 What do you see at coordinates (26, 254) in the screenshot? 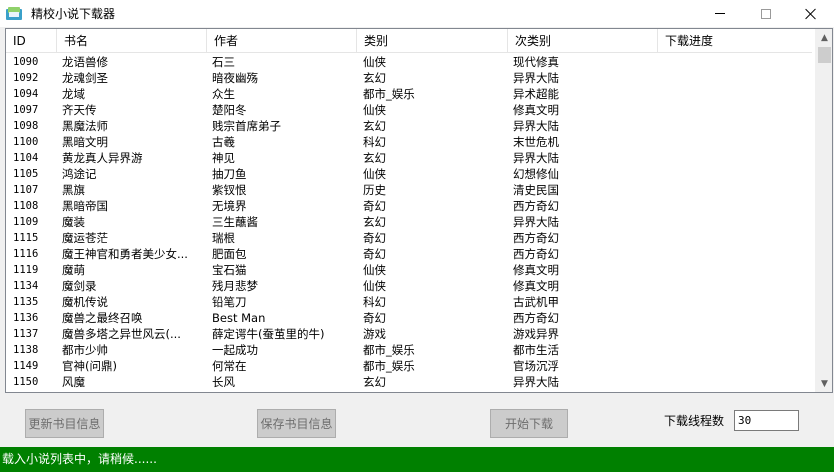
I see `cell-id: 1116` at bounding box center [26, 254].